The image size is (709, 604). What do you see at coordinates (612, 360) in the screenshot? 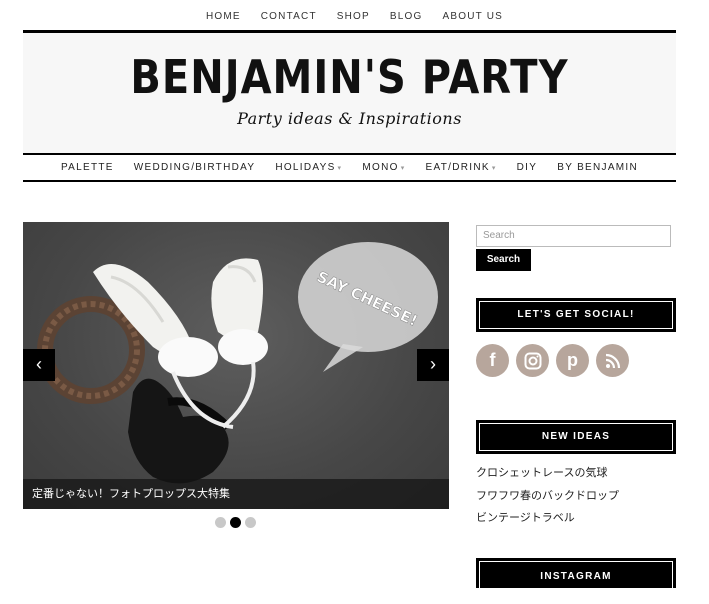
I see `rss-icon` at bounding box center [612, 360].